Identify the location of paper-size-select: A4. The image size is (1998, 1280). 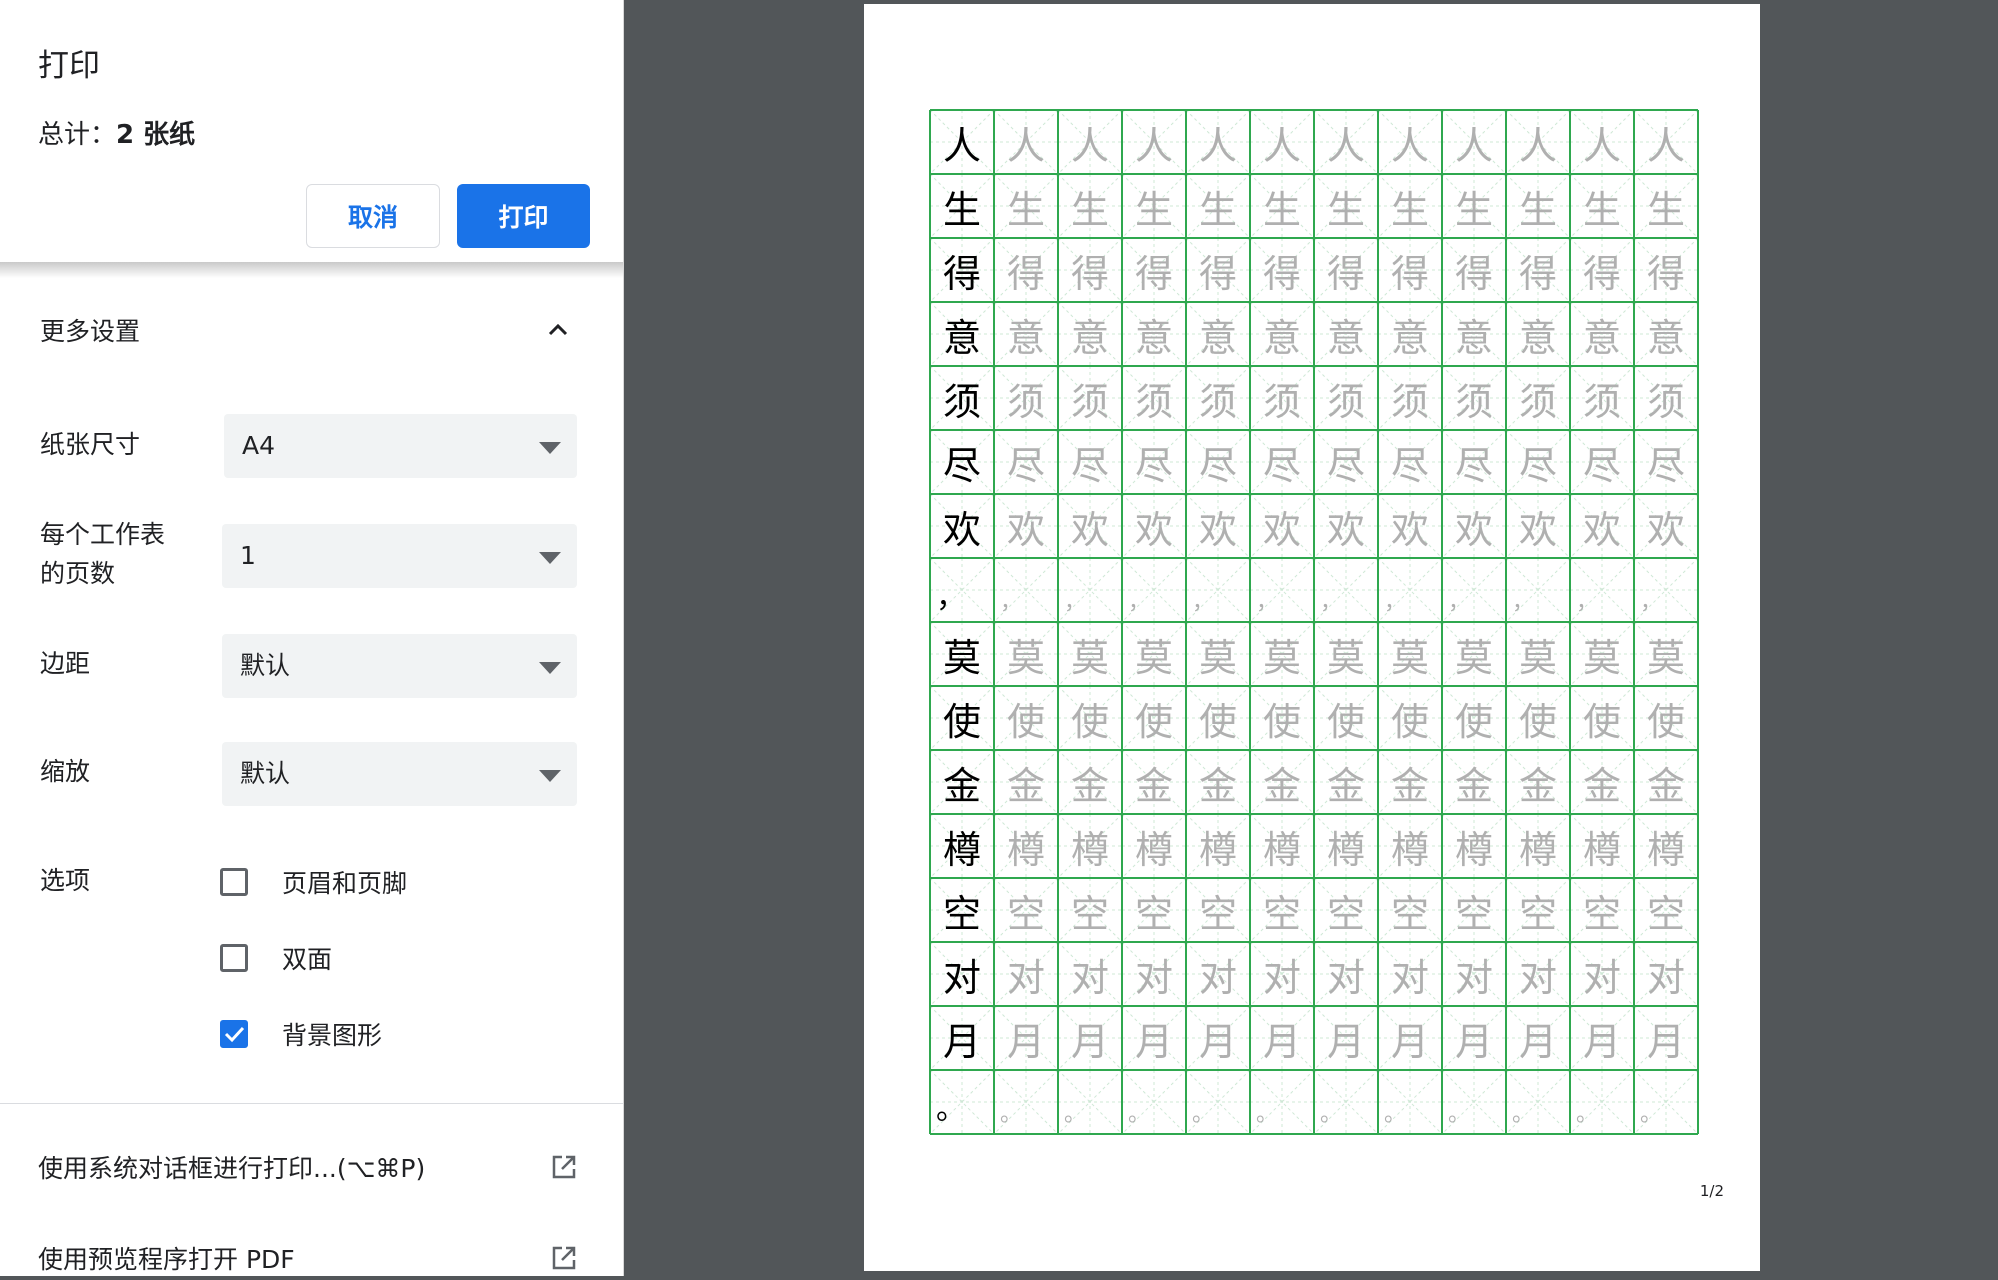
(400, 446).